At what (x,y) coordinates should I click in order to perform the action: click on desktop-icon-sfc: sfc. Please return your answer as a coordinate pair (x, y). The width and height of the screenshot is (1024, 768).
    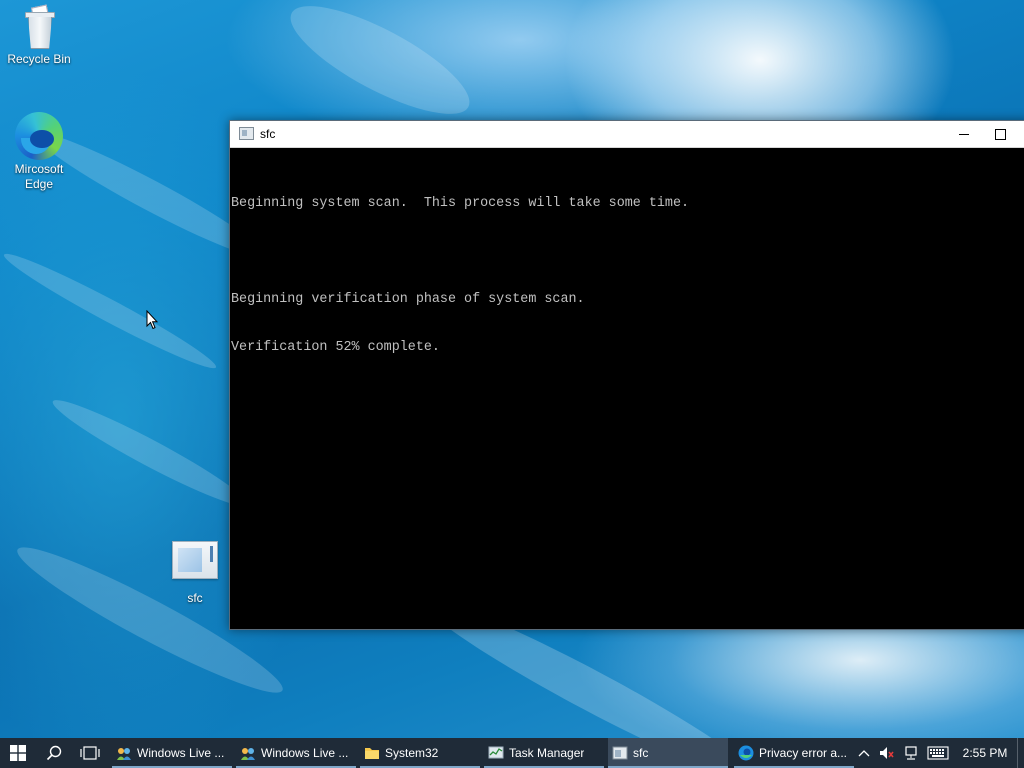
    Looking at the image, I should click on (195, 573).